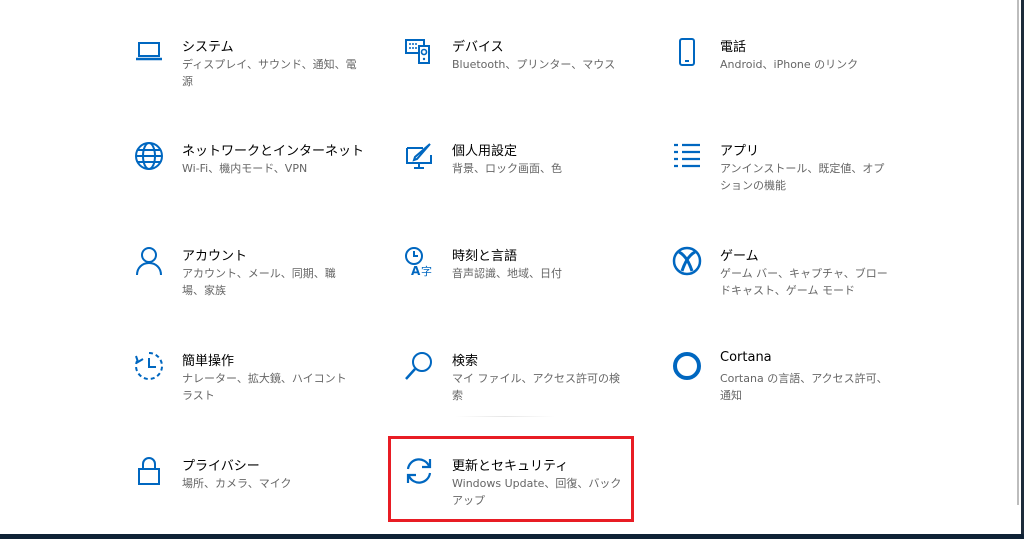 This screenshot has width=1024, height=539. What do you see at coordinates (791, 76) in the screenshot?
I see `settings-tile-phone: 電話 Android、iPhone のリンク` at bounding box center [791, 76].